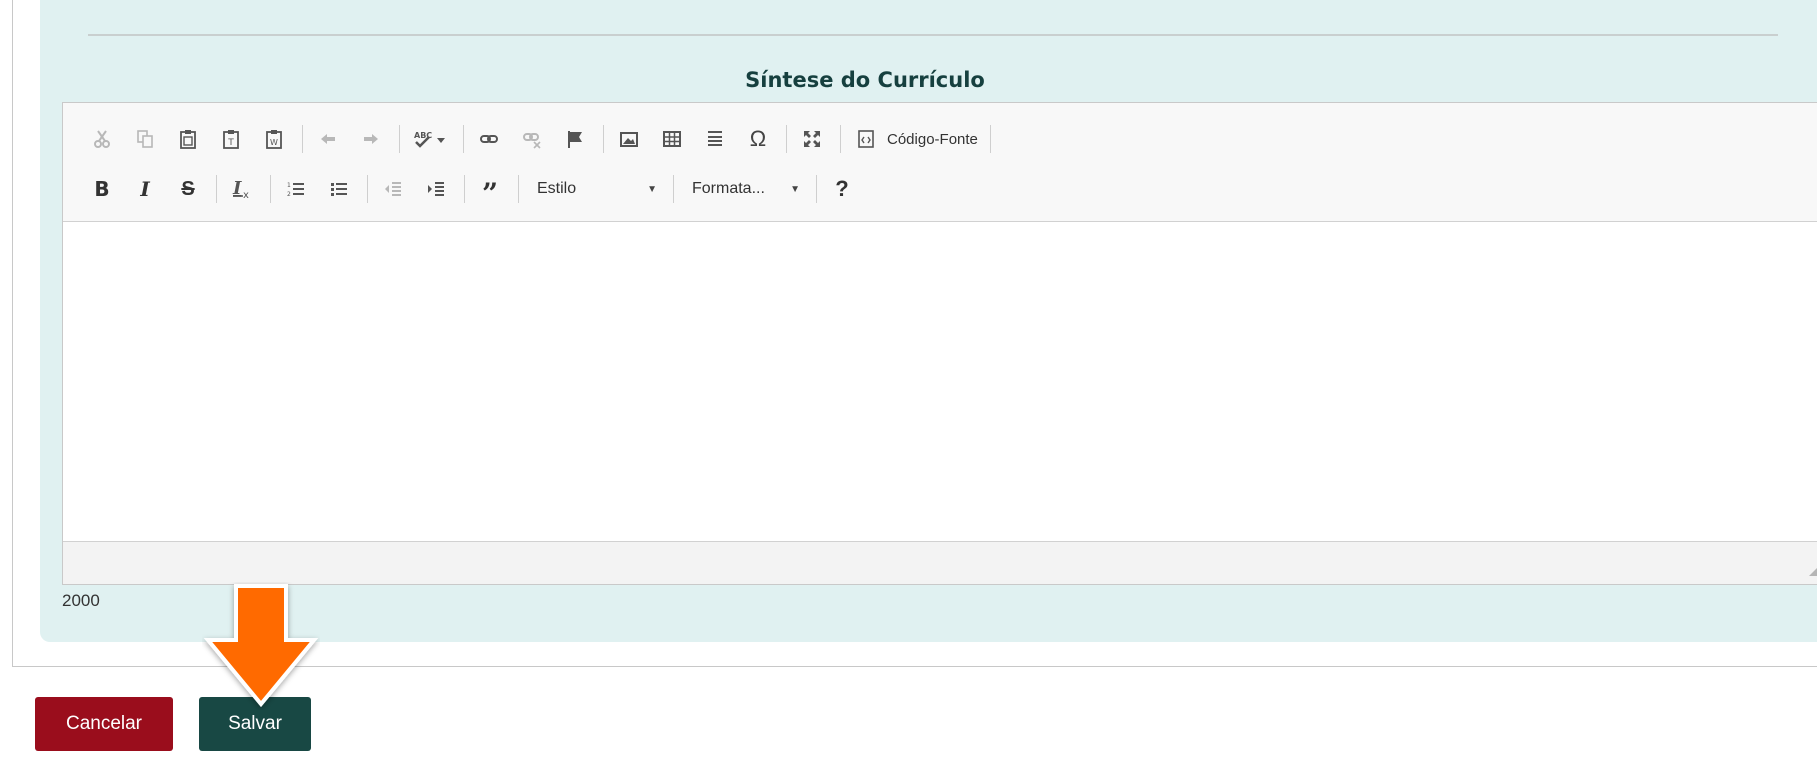 This screenshot has width=1817, height=763. I want to click on help-icon: ?, so click(842, 189).